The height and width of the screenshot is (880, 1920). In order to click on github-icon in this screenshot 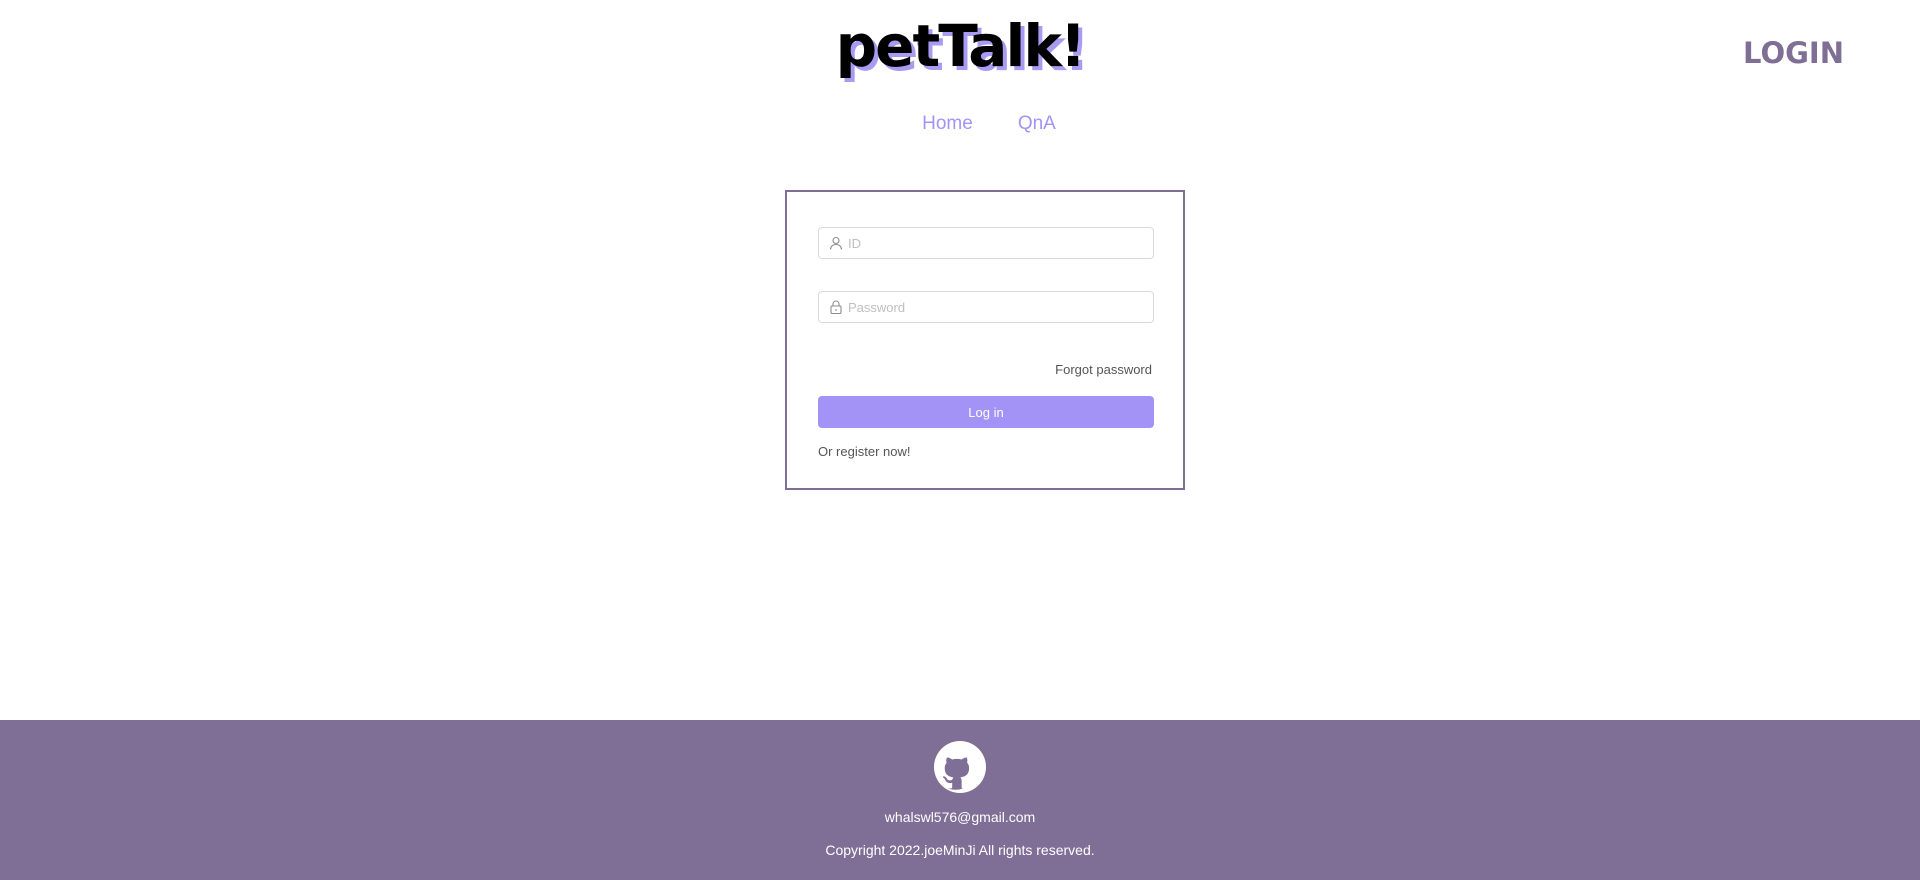, I will do `click(960, 767)`.